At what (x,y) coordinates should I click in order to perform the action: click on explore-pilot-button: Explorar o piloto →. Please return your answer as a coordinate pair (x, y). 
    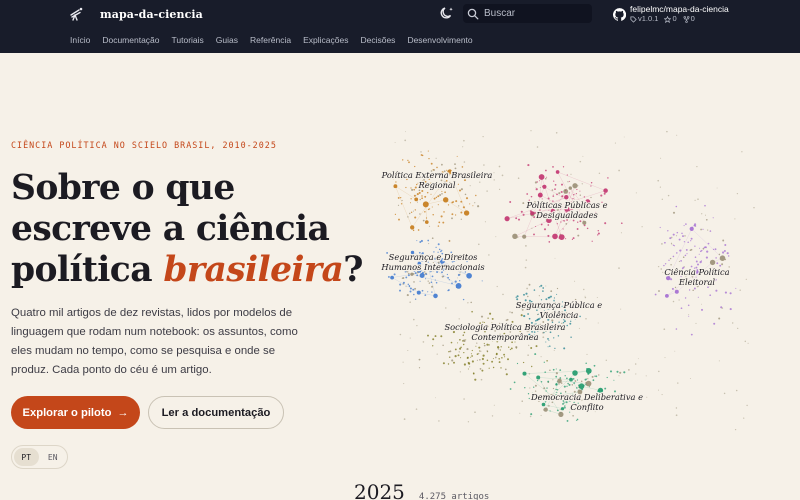
    Looking at the image, I should click on (75, 412).